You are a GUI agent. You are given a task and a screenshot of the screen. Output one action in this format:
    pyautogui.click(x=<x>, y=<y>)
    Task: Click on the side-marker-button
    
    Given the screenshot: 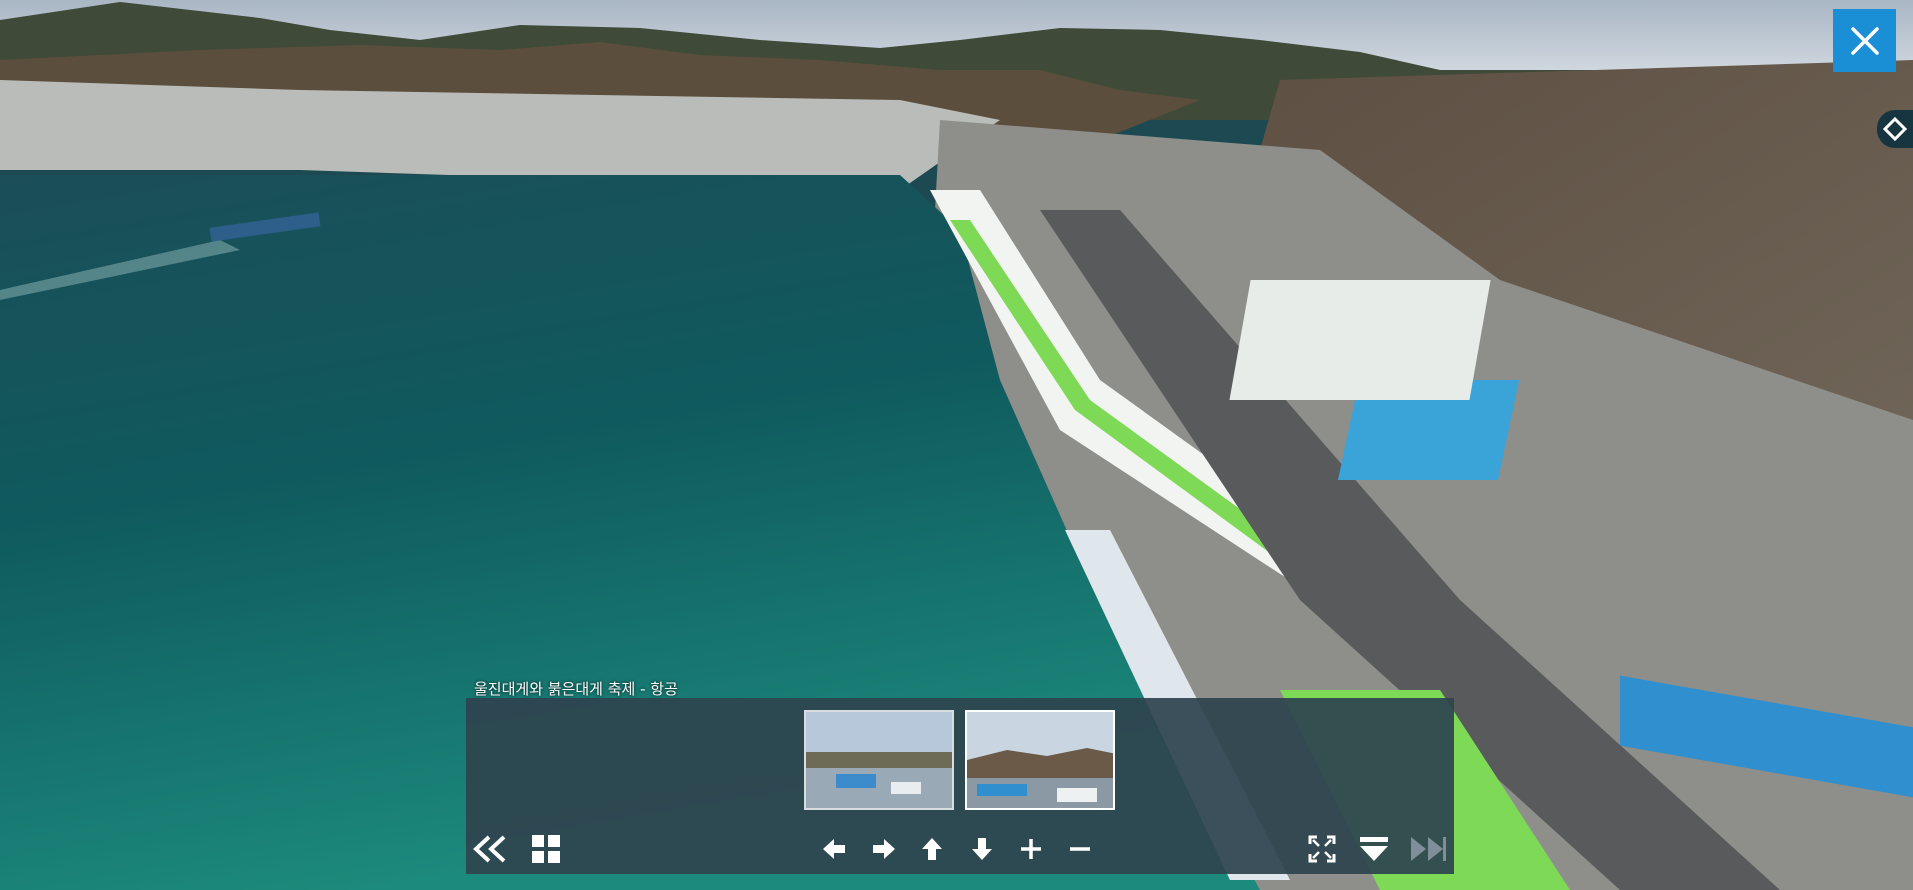 What is the action you would take?
    pyautogui.click(x=1895, y=129)
    